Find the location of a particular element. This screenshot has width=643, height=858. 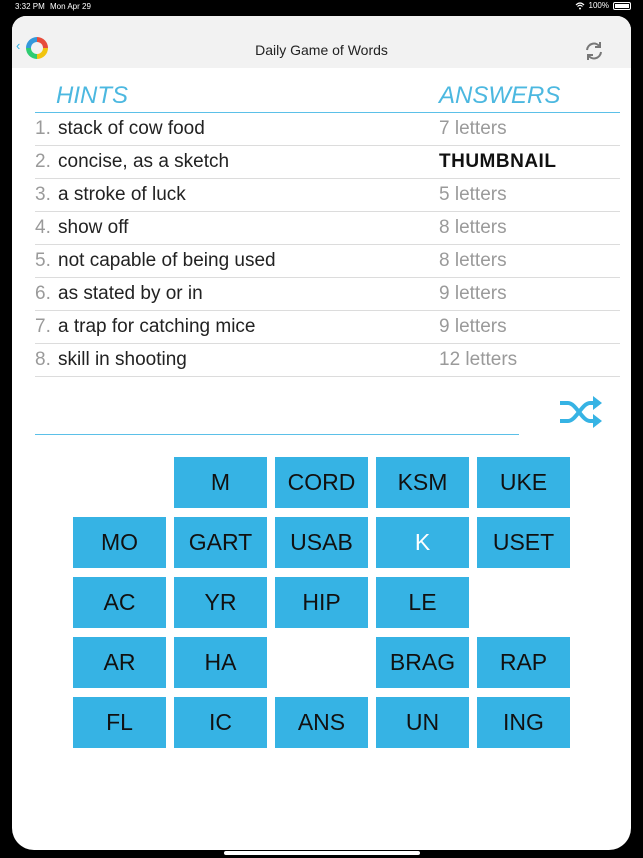

letter-tile: ANS is located at coordinates (321, 722).